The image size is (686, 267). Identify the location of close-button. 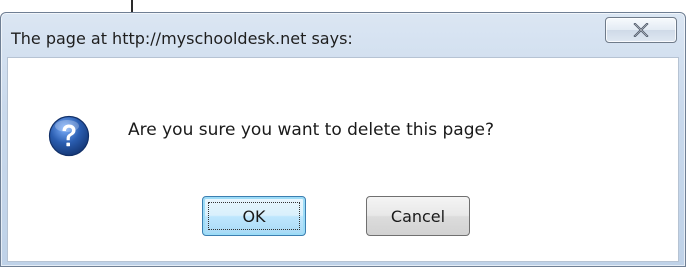
(641, 30).